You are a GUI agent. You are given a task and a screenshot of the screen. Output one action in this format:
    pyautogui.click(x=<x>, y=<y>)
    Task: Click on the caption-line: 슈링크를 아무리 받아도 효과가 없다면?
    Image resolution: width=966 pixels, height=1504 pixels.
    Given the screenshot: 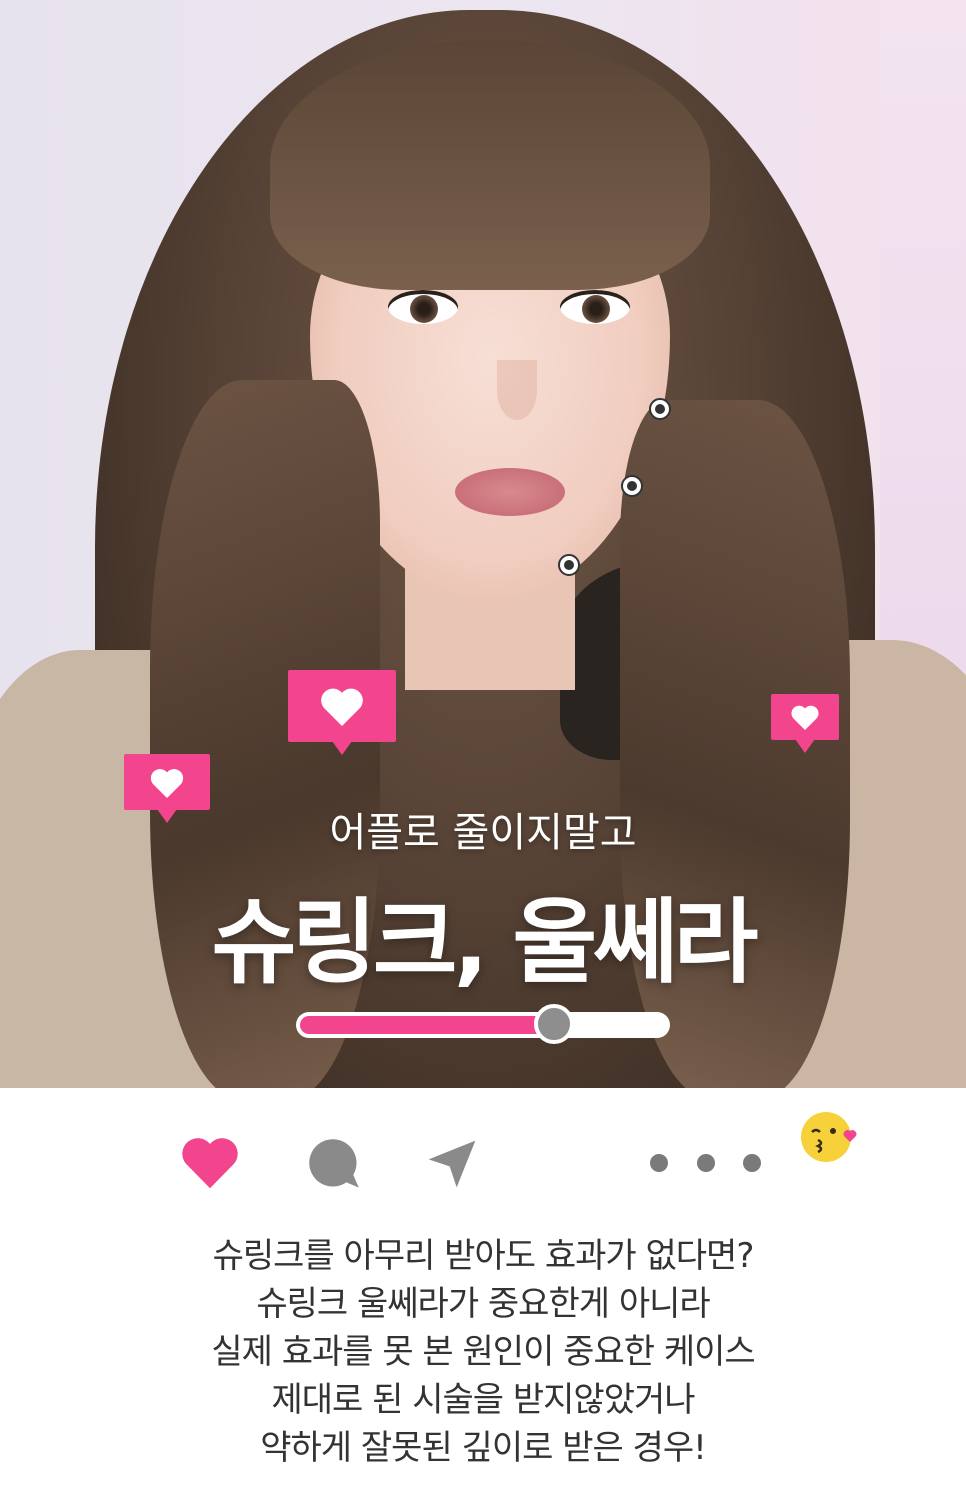 What is the action you would take?
    pyautogui.click(x=483, y=1256)
    